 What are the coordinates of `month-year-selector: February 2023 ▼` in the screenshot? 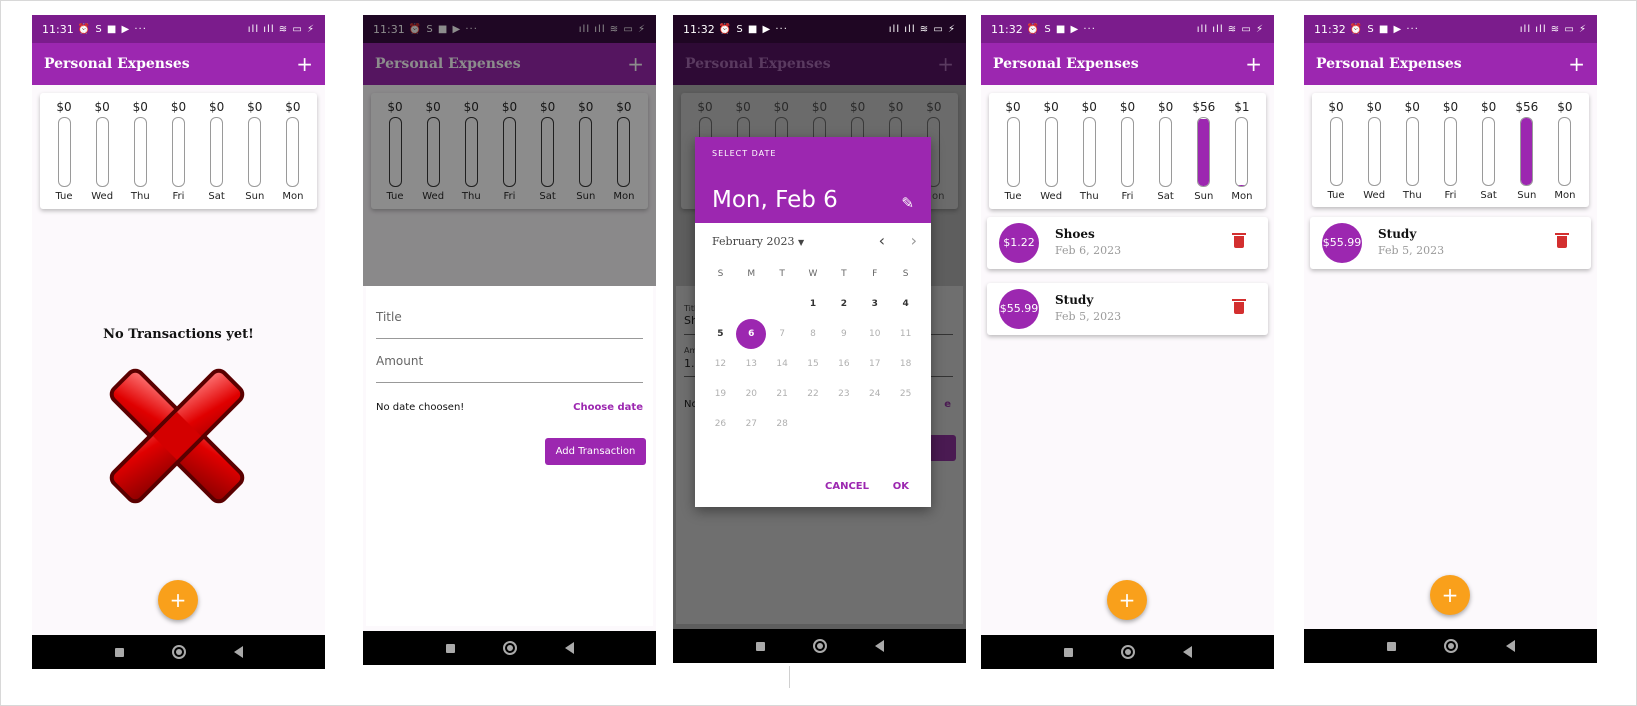 It's located at (758, 241).